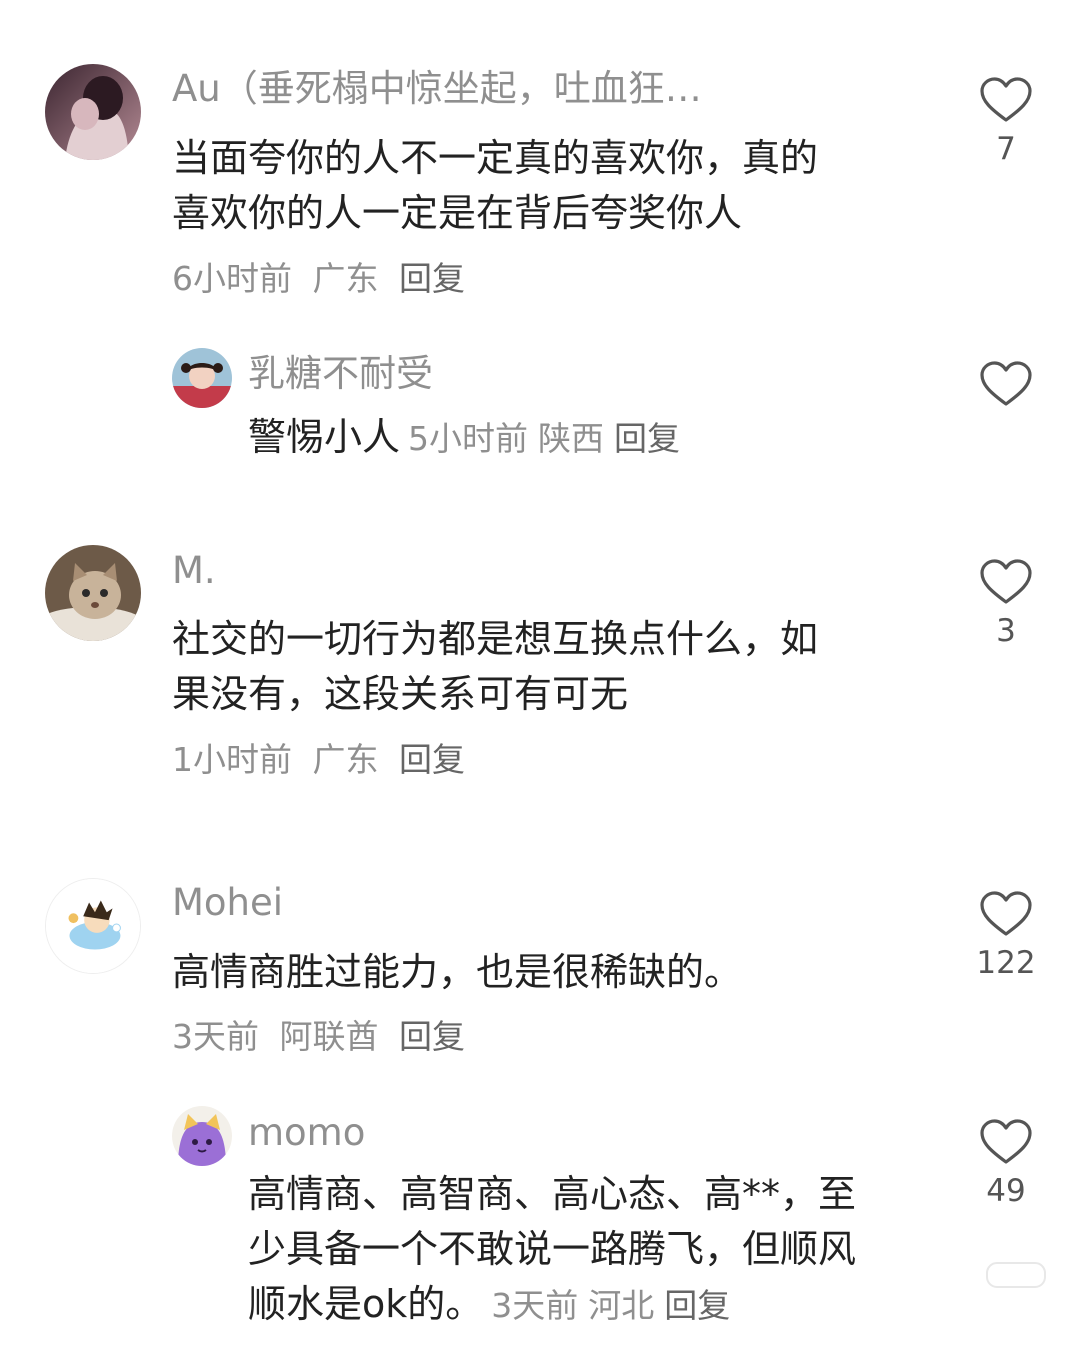 The image size is (1078, 1350). What do you see at coordinates (532, 667) in the screenshot?
I see `comment-text: 社交的一切行为都是想互换点什么，如 果没有，这段关系可有可无` at bounding box center [532, 667].